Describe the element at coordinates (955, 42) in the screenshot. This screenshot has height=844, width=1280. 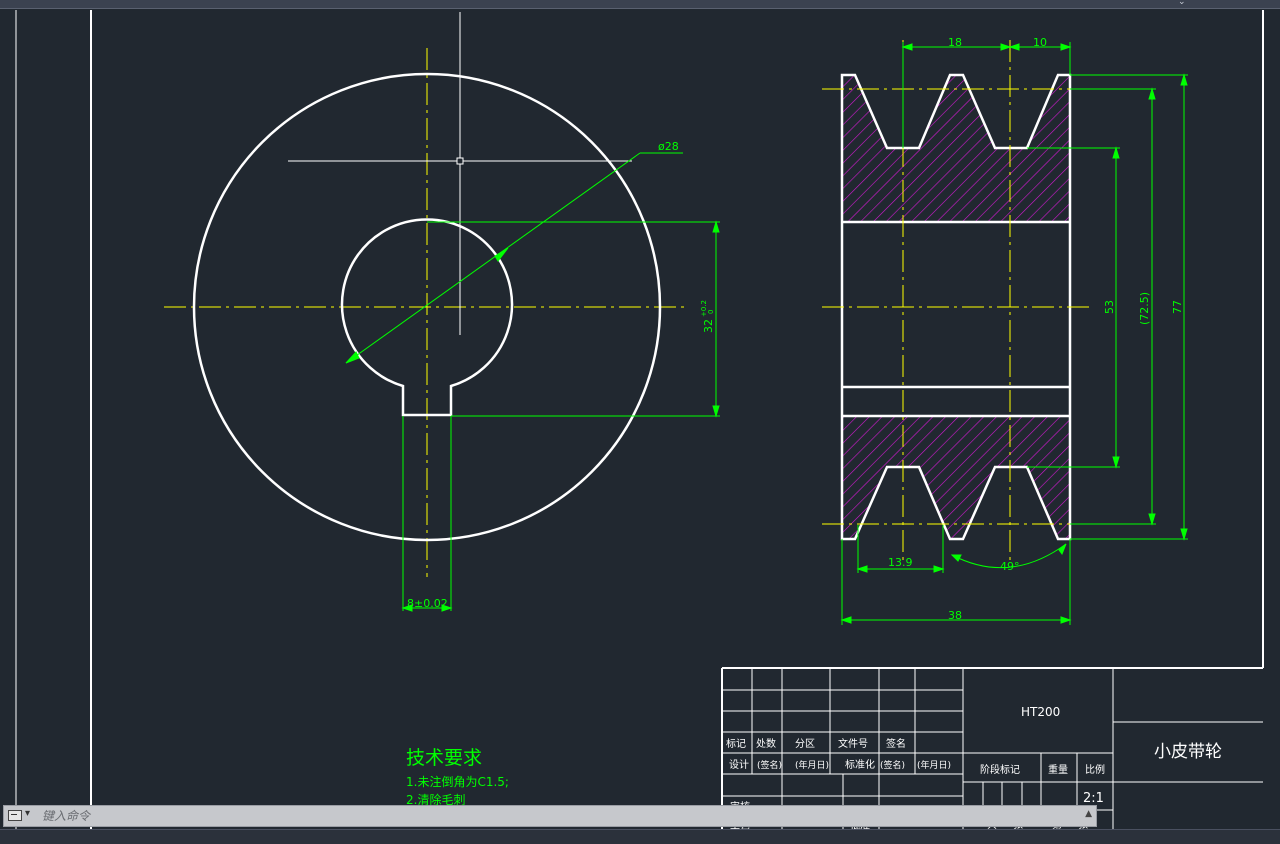
I see `dim-groove-pitch: 18` at that location.